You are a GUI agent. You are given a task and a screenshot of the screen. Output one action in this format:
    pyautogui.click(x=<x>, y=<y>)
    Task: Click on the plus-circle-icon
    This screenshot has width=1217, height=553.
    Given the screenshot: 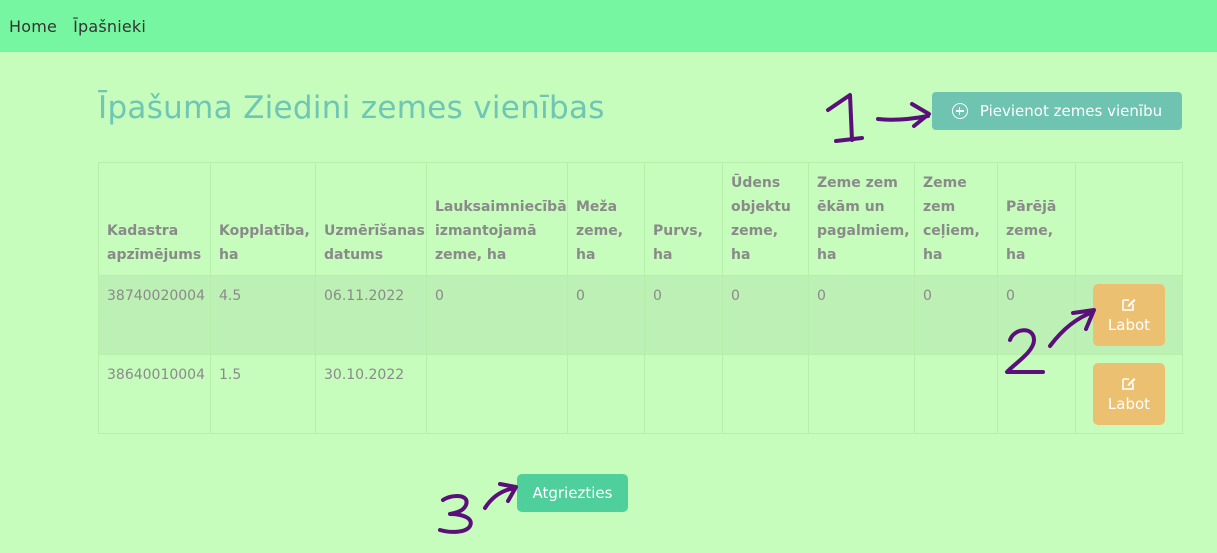 What is the action you would take?
    pyautogui.click(x=959, y=111)
    